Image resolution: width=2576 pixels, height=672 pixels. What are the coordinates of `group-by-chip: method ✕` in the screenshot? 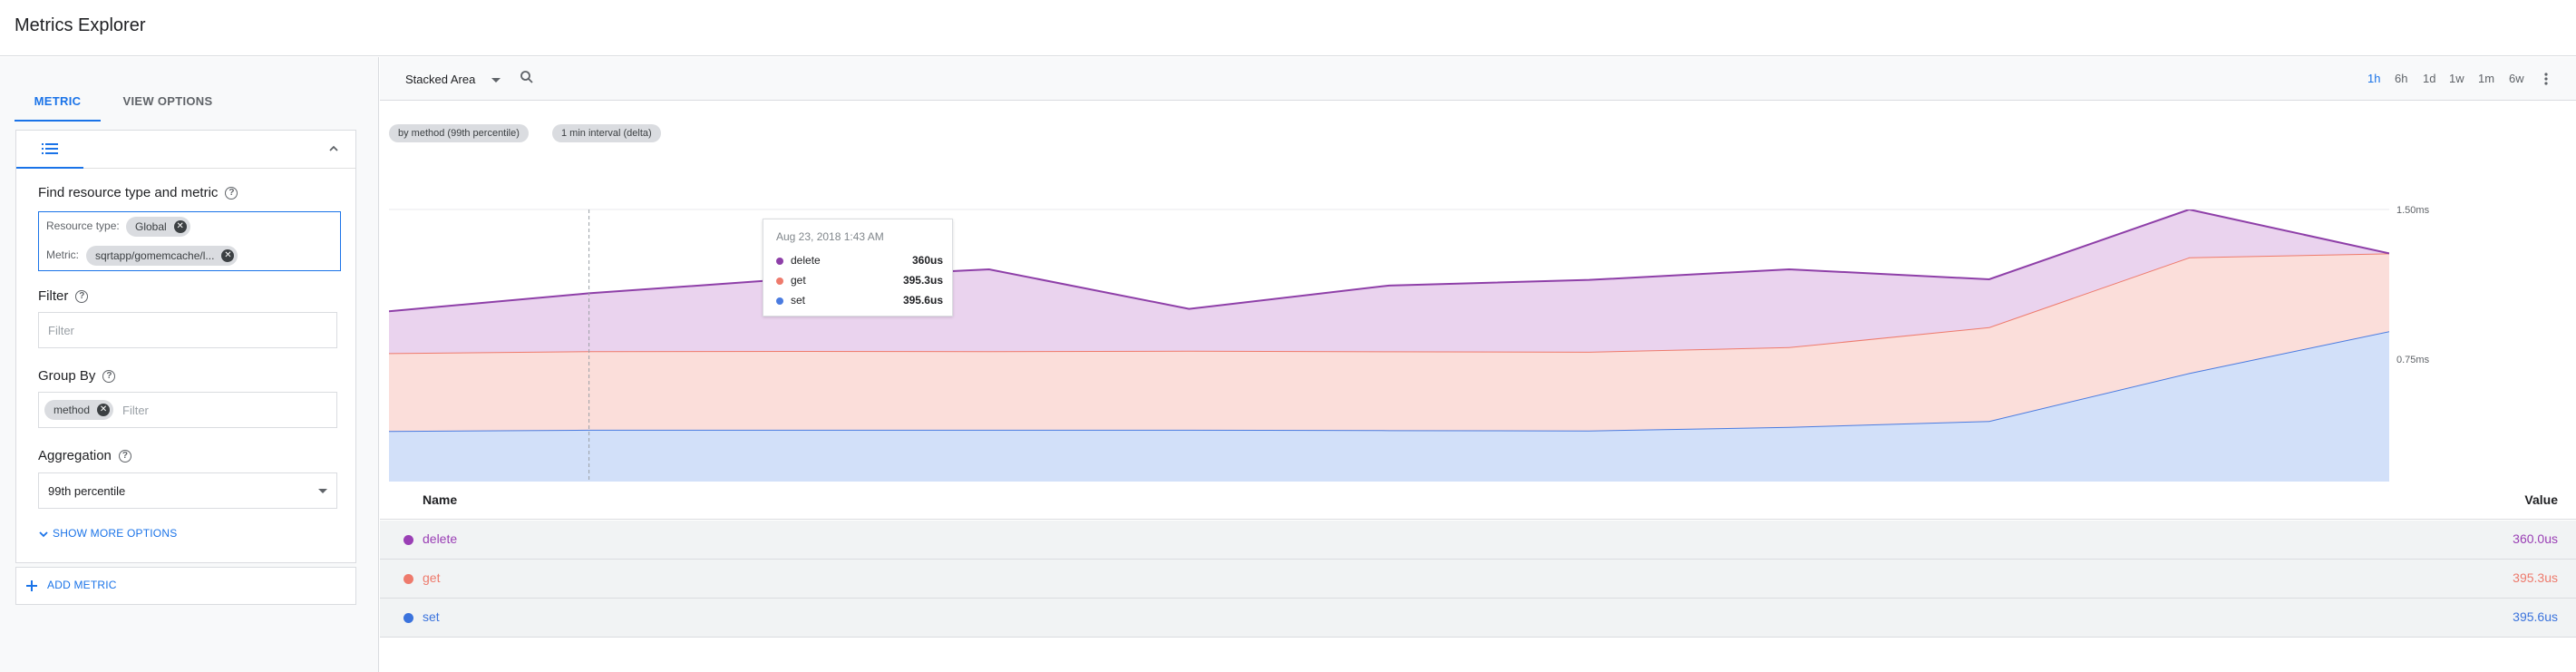 It's located at (79, 410).